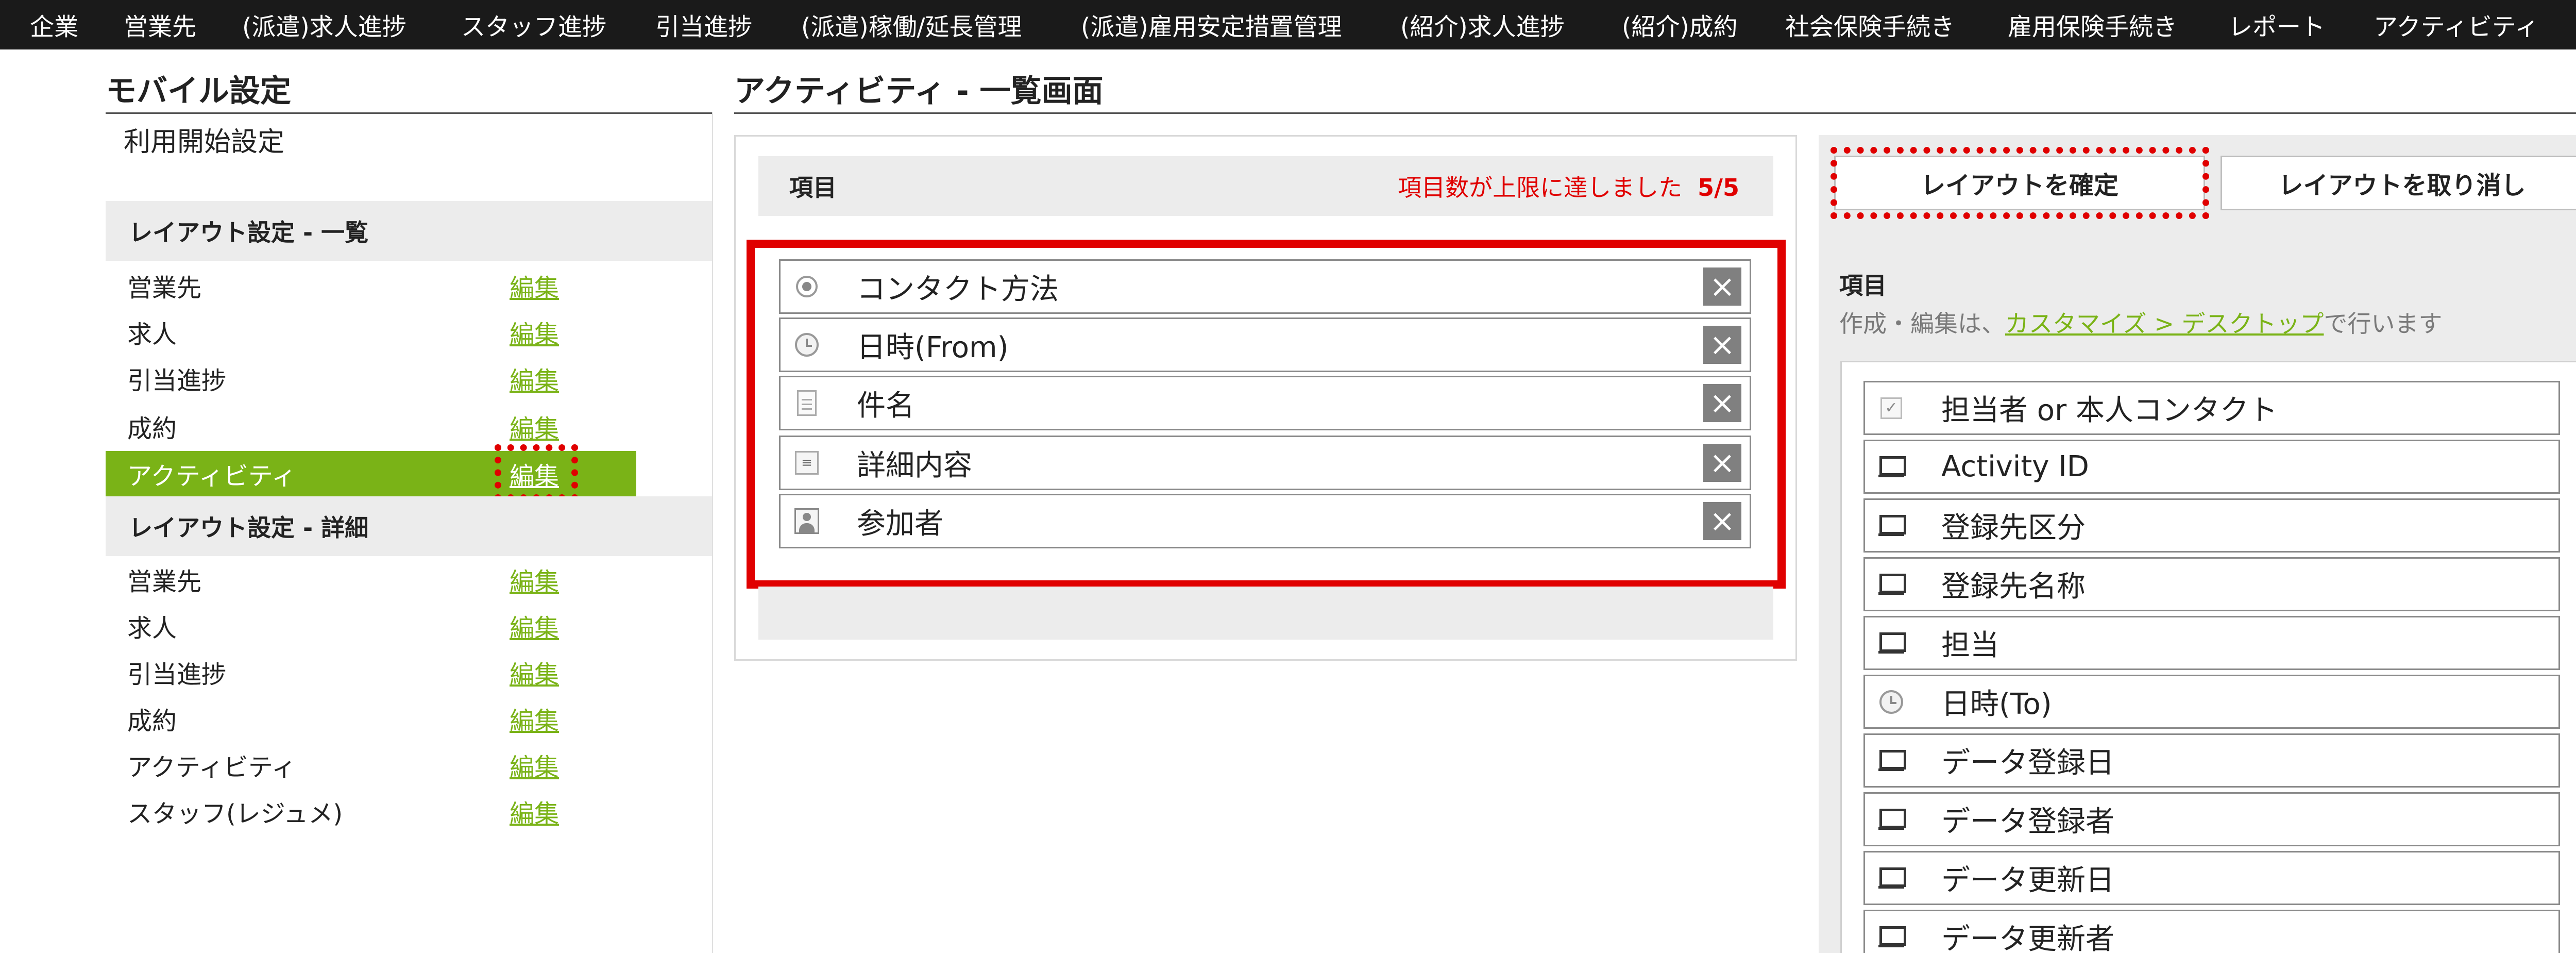  What do you see at coordinates (160, 25) in the screenshot?
I see `nav-item-sales: 営業先` at bounding box center [160, 25].